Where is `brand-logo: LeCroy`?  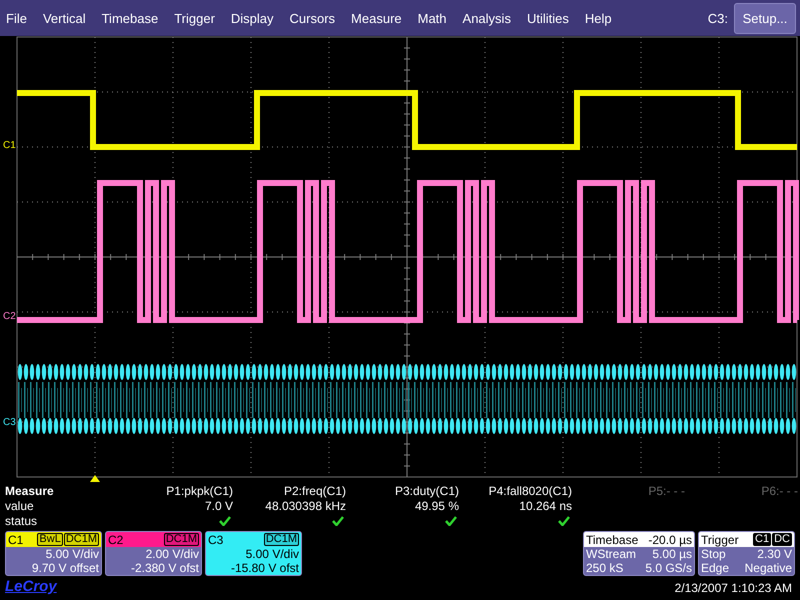
brand-logo: LeCroy is located at coordinates (31, 586).